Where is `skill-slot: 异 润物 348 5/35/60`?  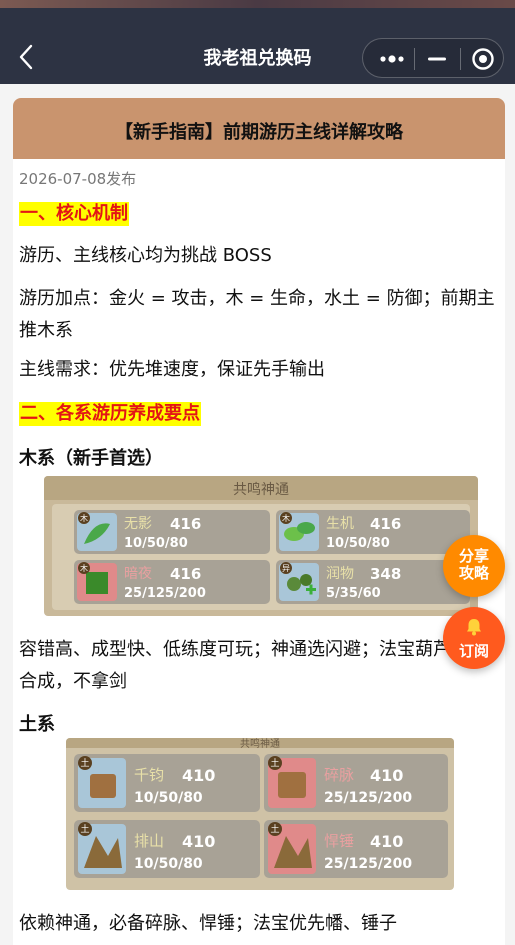 skill-slot: 异 润物 348 5/35/60 is located at coordinates (373, 582).